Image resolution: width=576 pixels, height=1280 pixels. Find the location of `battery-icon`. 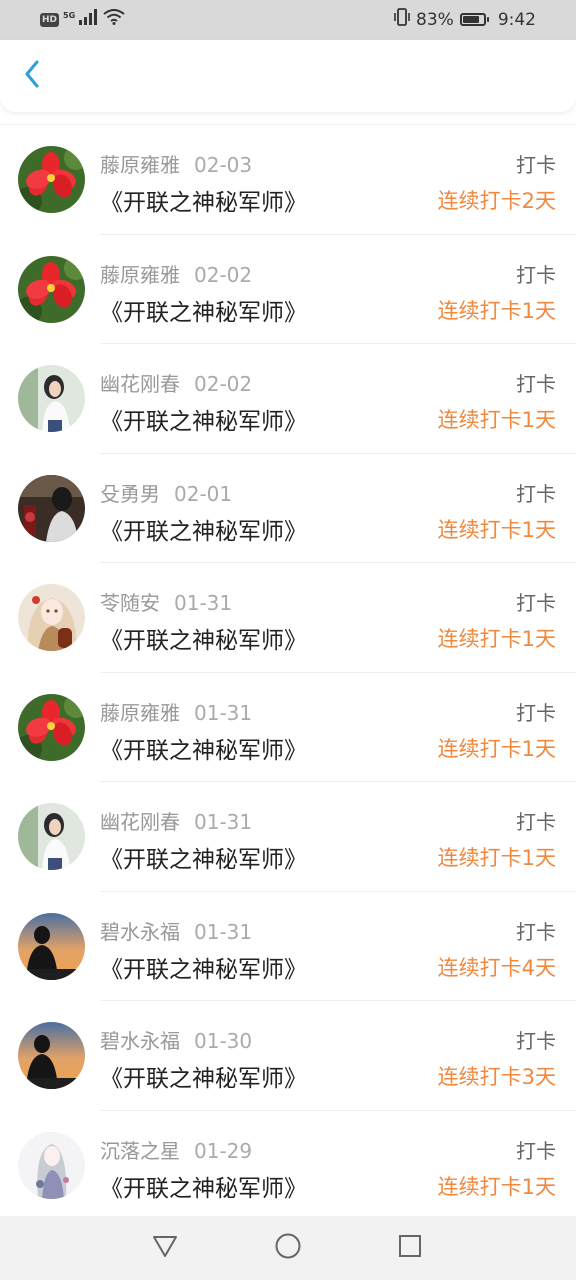

battery-icon is located at coordinates (474, 19).